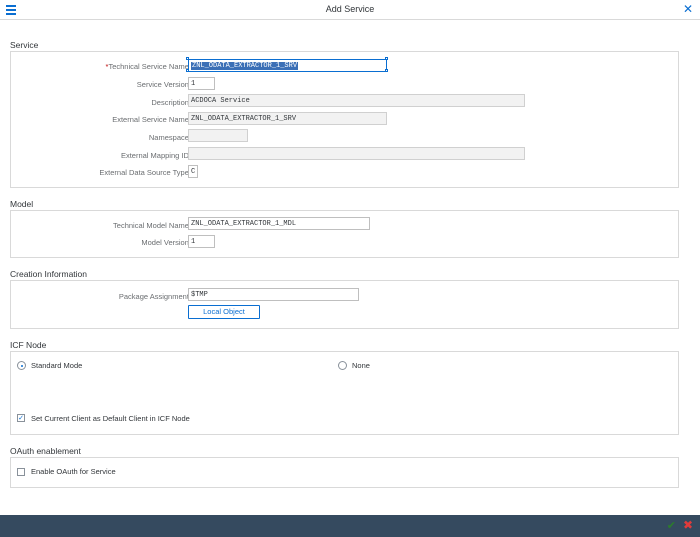 The image size is (700, 537). I want to click on enable-oauth-checkbox, so click(21, 472).